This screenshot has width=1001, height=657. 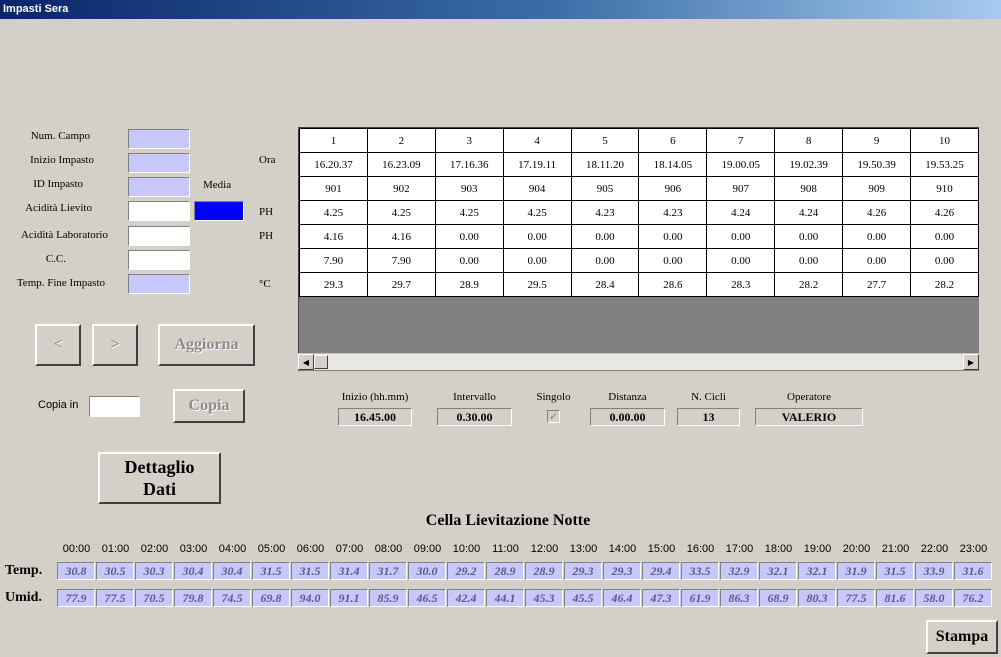 What do you see at coordinates (605, 164) in the screenshot?
I see `grid-cell: 18.11.20` at bounding box center [605, 164].